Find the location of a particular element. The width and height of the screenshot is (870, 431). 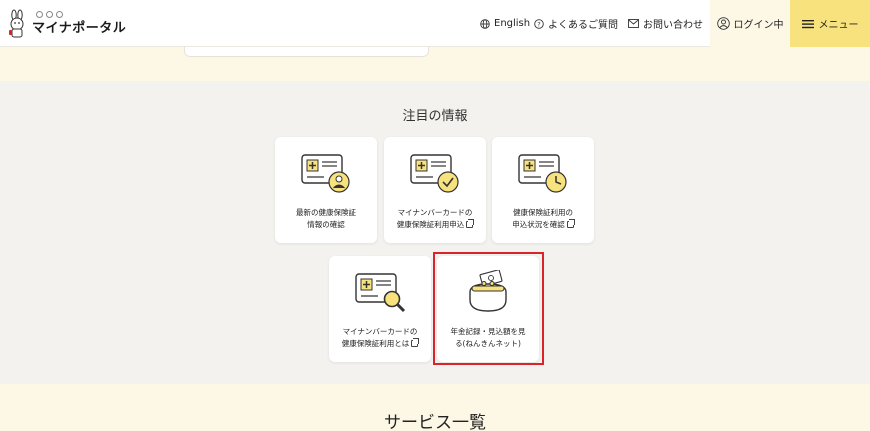

top-band is located at coordinates (435, 64).